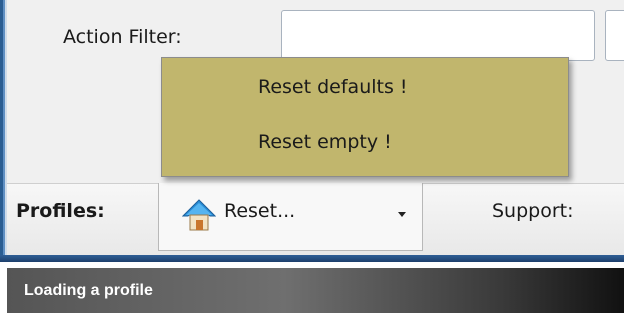  What do you see at coordinates (402, 214) in the screenshot?
I see `chevron-down-icon` at bounding box center [402, 214].